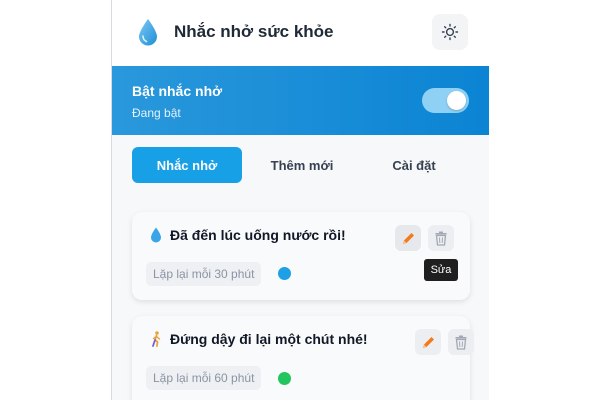 The width and height of the screenshot is (600, 400). What do you see at coordinates (269, 339) in the screenshot?
I see `reminder-title: Đứng dậy đi lại một chút nhé!` at bounding box center [269, 339].